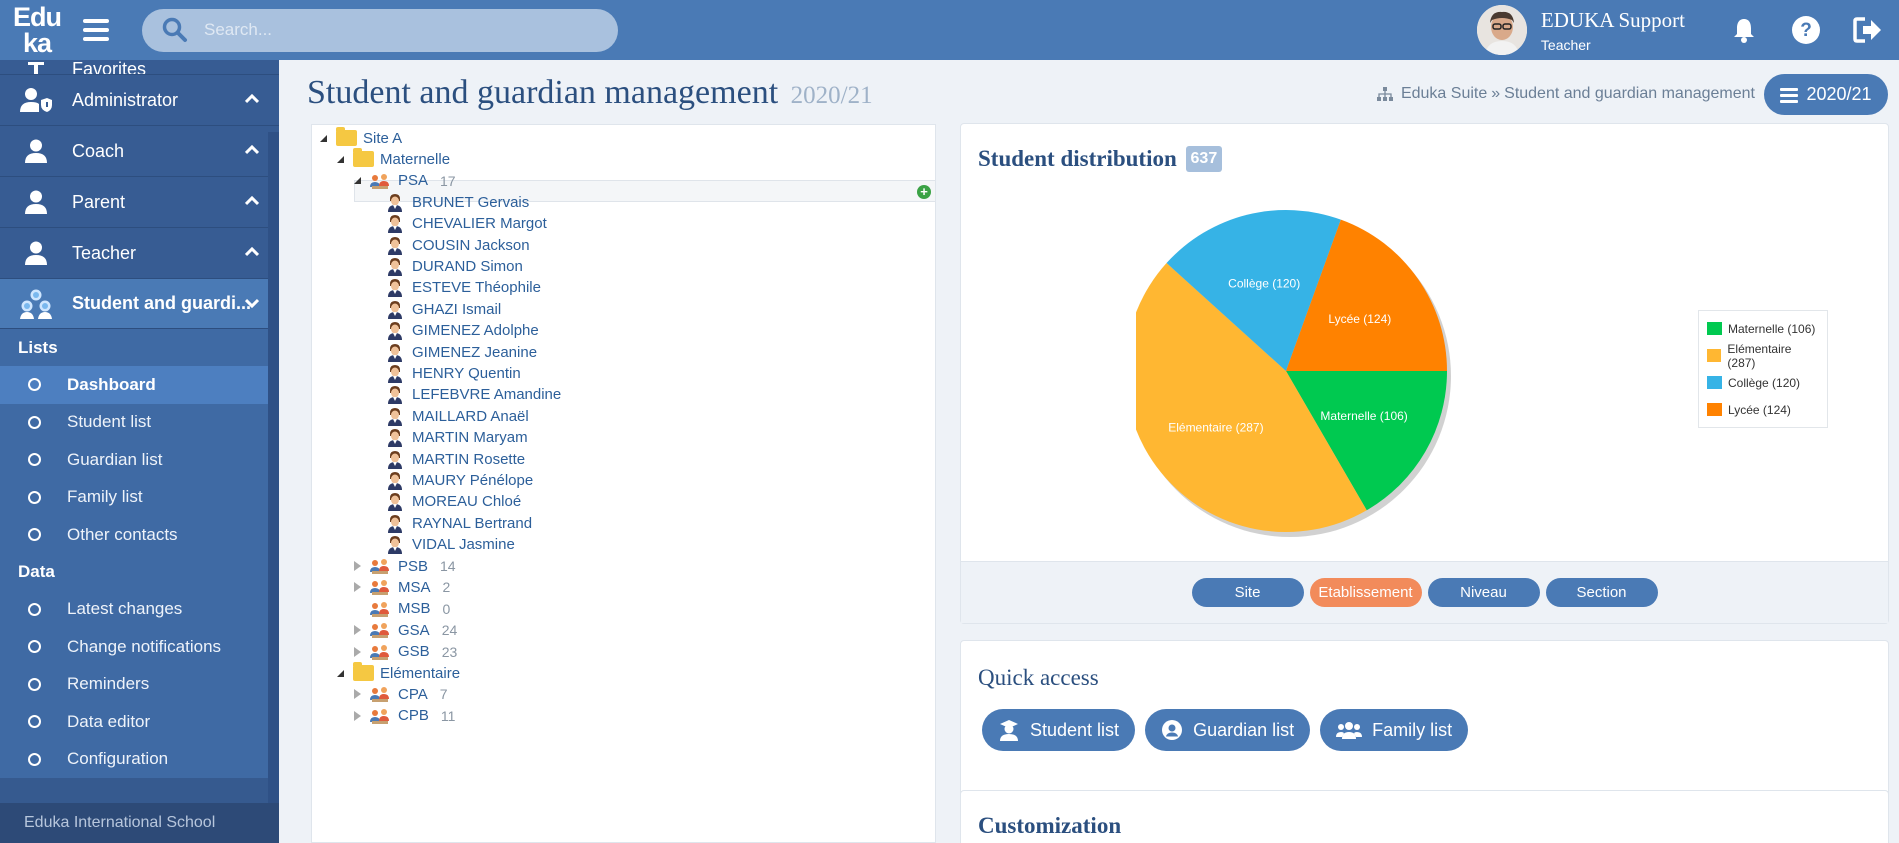  What do you see at coordinates (446, 608) in the screenshot?
I see `tree-node-count: 0` at bounding box center [446, 608].